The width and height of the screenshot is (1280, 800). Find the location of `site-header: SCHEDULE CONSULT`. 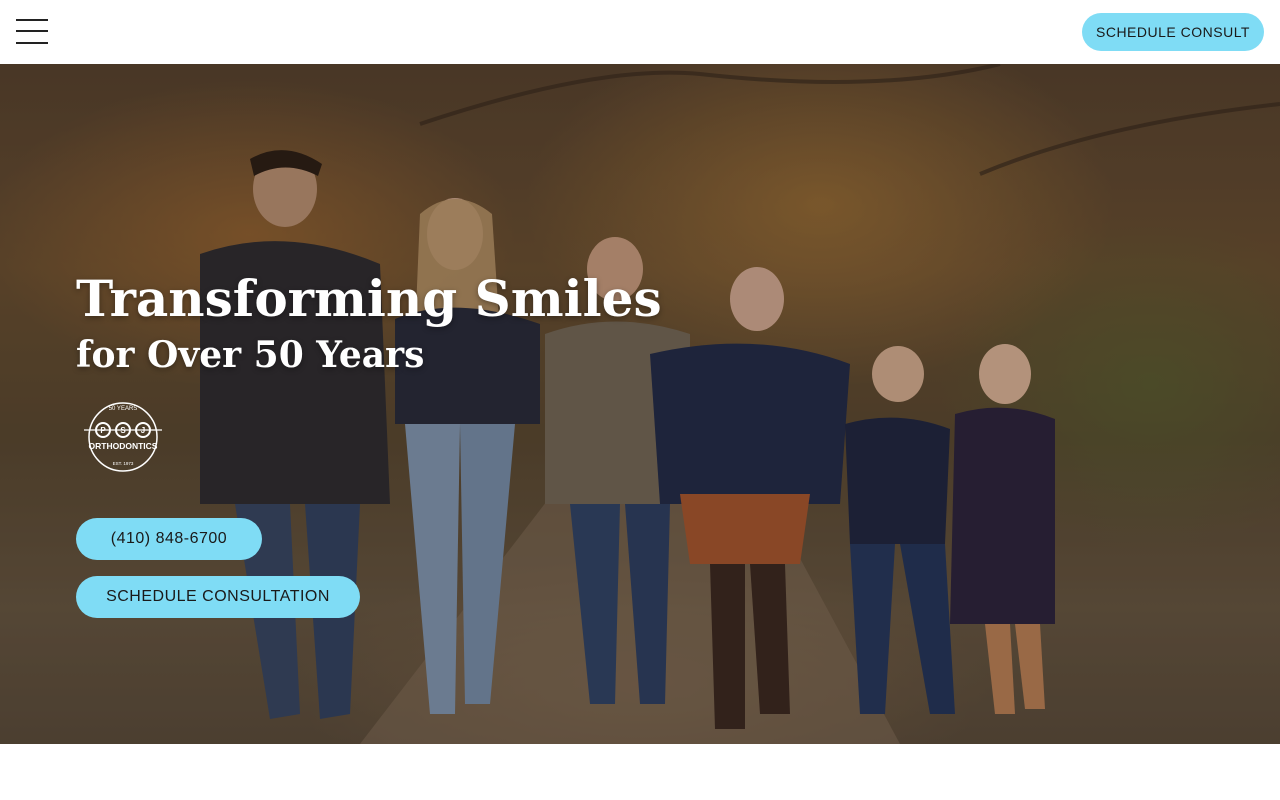

site-header: SCHEDULE CONSULT is located at coordinates (640, 32).